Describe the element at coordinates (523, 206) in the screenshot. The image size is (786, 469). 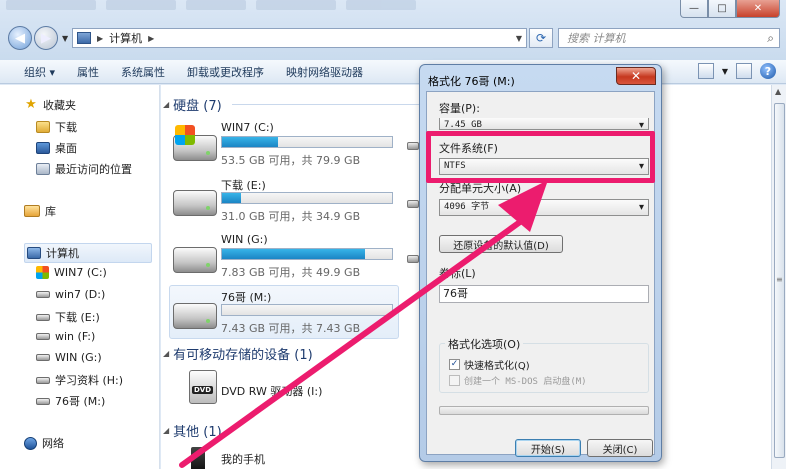
I see `arrow-head` at that location.